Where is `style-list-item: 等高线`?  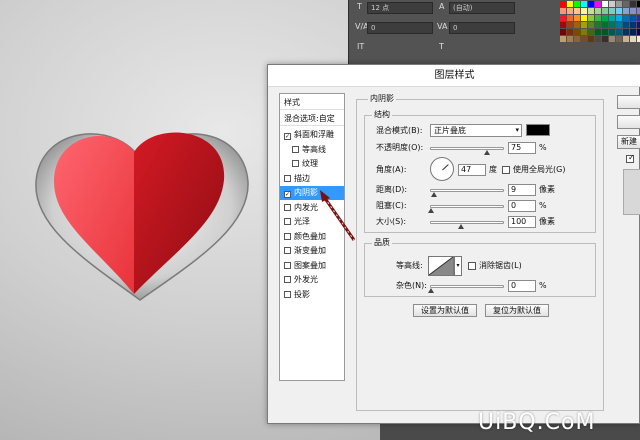 style-list-item: 等高线 is located at coordinates (312, 150).